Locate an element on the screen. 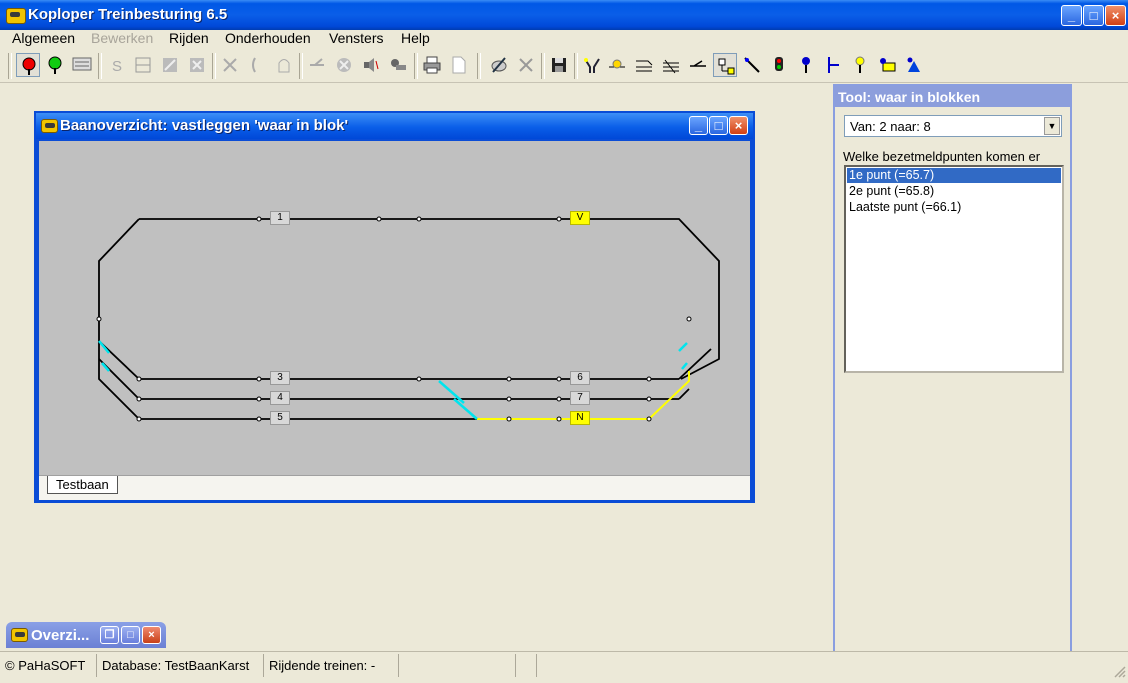 The image size is (1128, 683). block-n: N is located at coordinates (580, 418).